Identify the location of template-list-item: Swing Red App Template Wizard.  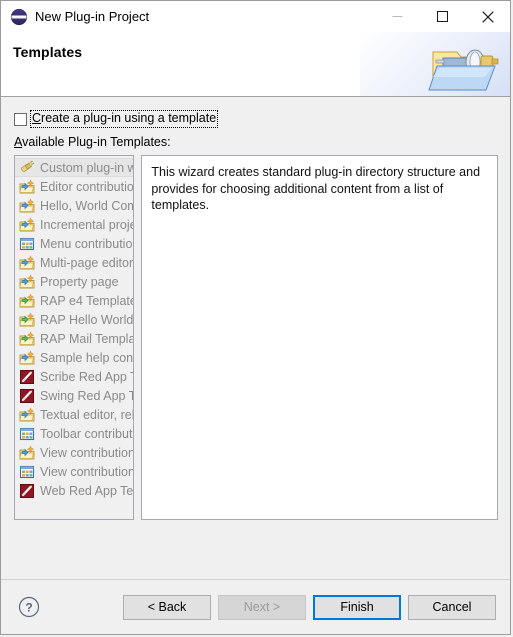
(74, 395).